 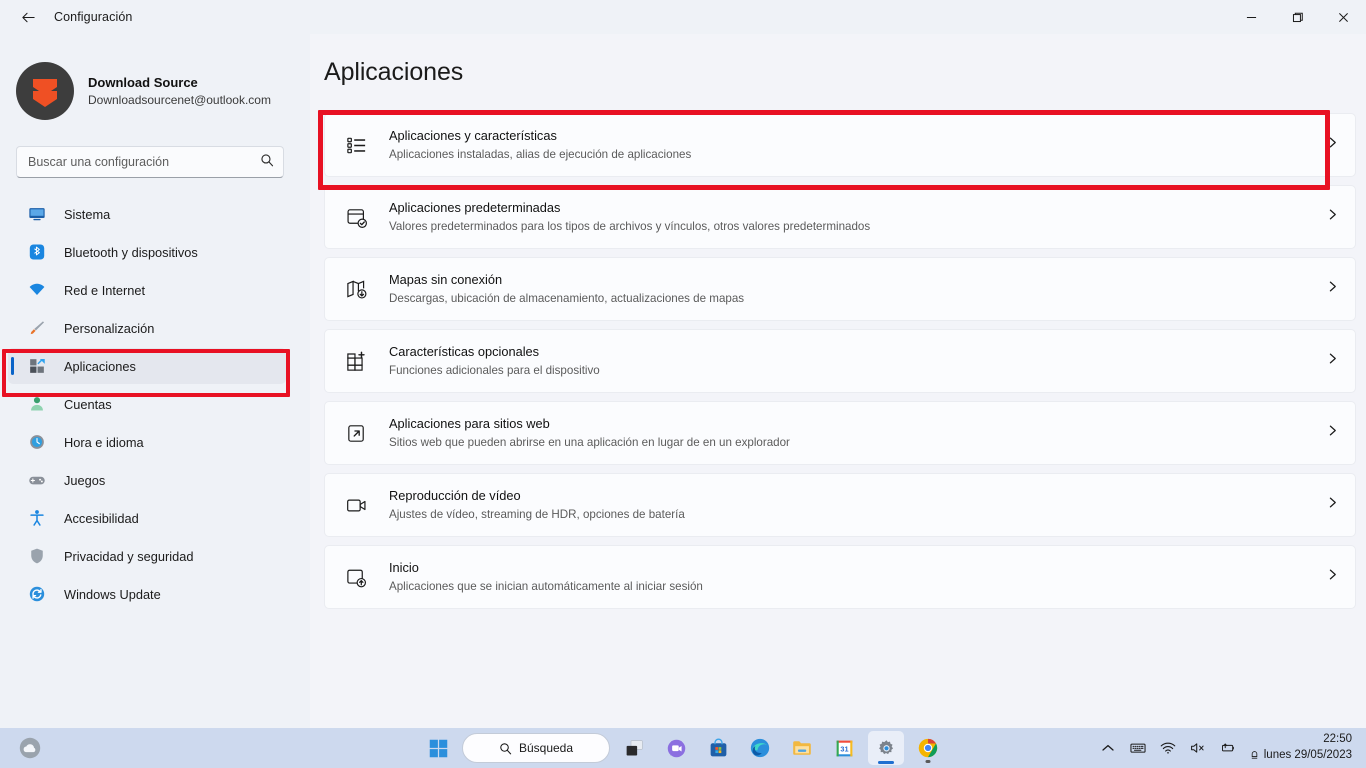 I want to click on clock-date: lunes 29/05/2023, so click(x=1307, y=755).